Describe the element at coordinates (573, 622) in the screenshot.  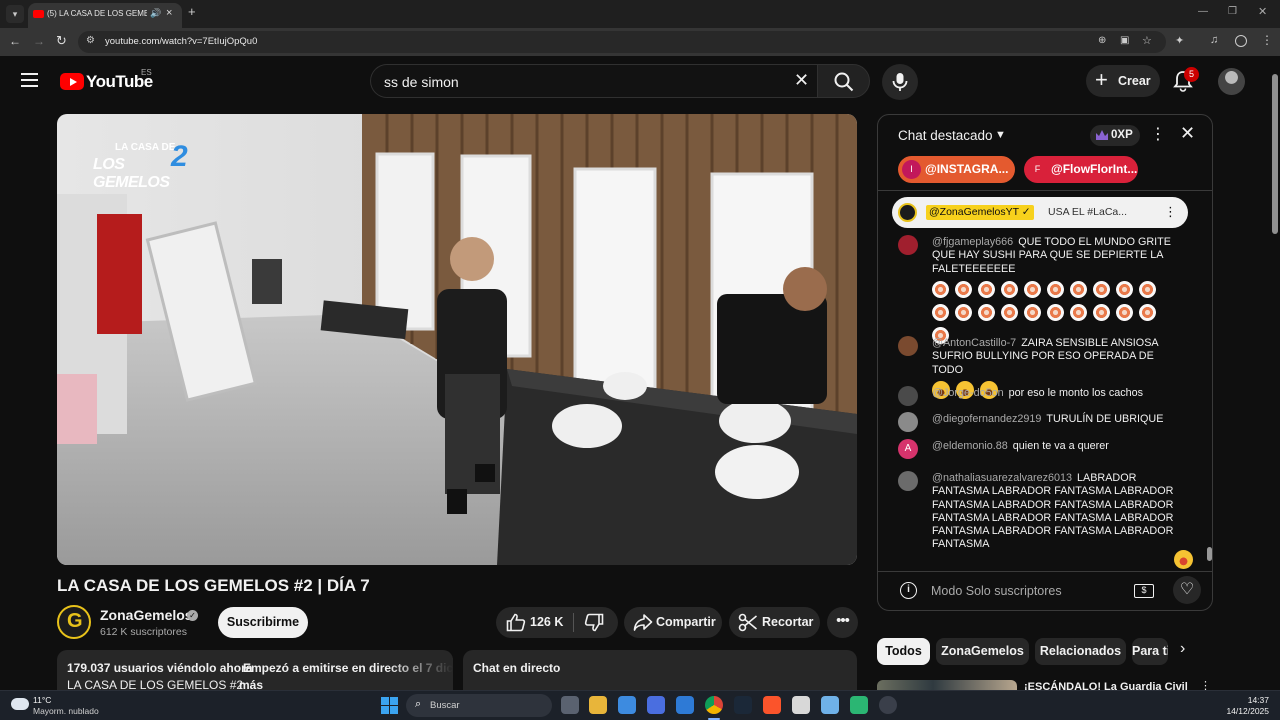
I see `like-divider` at that location.